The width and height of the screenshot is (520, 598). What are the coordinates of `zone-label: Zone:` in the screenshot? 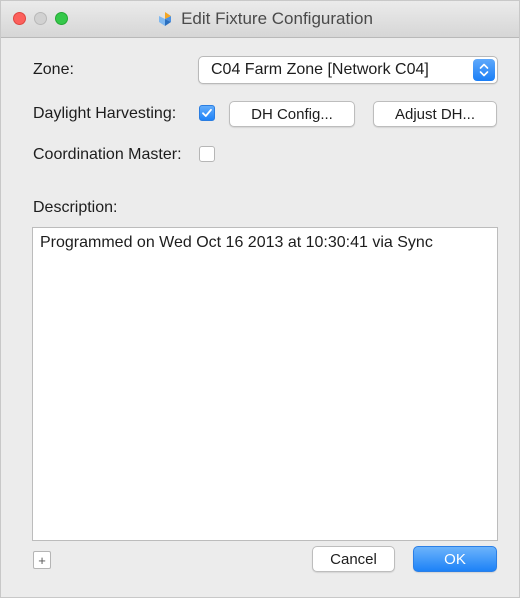 It's located at (53, 69).